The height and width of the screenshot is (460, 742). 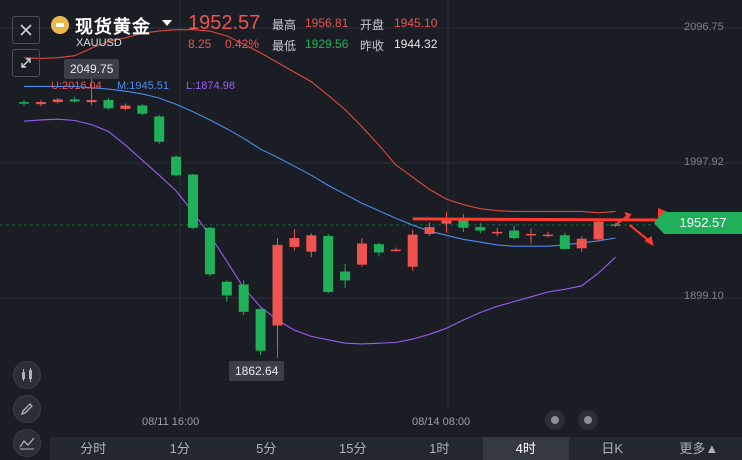 I want to click on instrument-name: 现货黄金, so click(x=113, y=26).